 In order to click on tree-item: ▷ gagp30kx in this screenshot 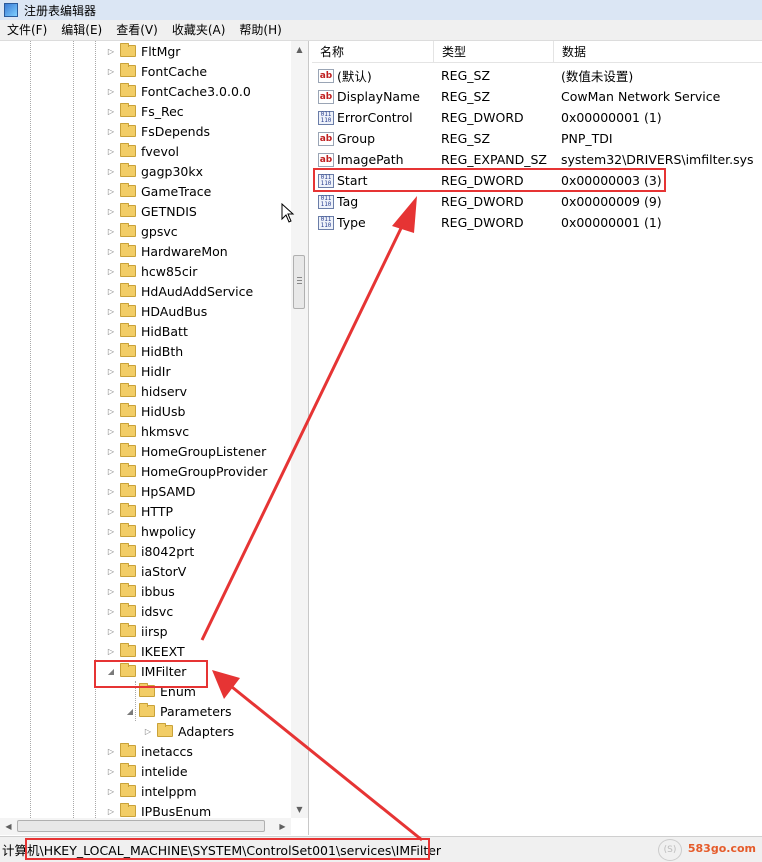, I will do `click(154, 171)`.